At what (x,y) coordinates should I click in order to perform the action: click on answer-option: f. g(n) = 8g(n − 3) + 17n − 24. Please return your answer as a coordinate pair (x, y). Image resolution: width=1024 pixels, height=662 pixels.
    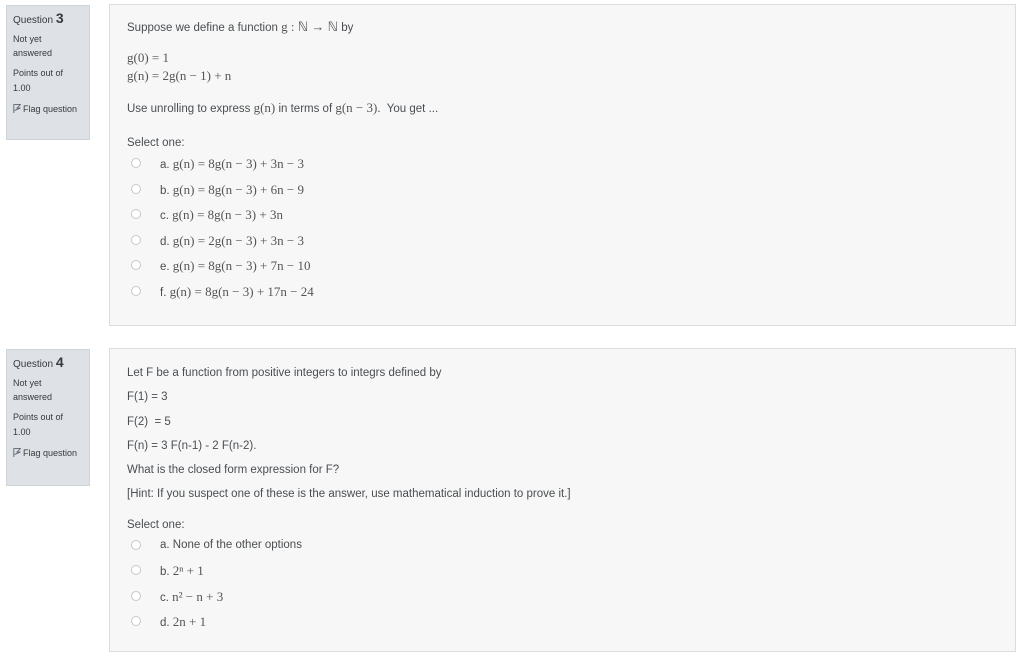
    Looking at the image, I should click on (562, 292).